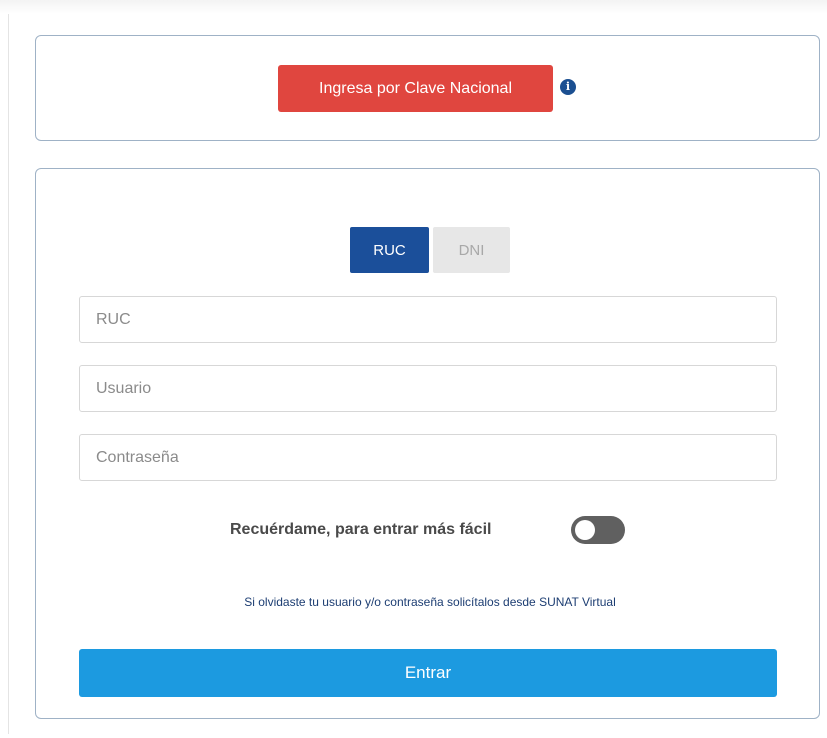 The image size is (827, 738). I want to click on enter-button: Entrar, so click(428, 673).